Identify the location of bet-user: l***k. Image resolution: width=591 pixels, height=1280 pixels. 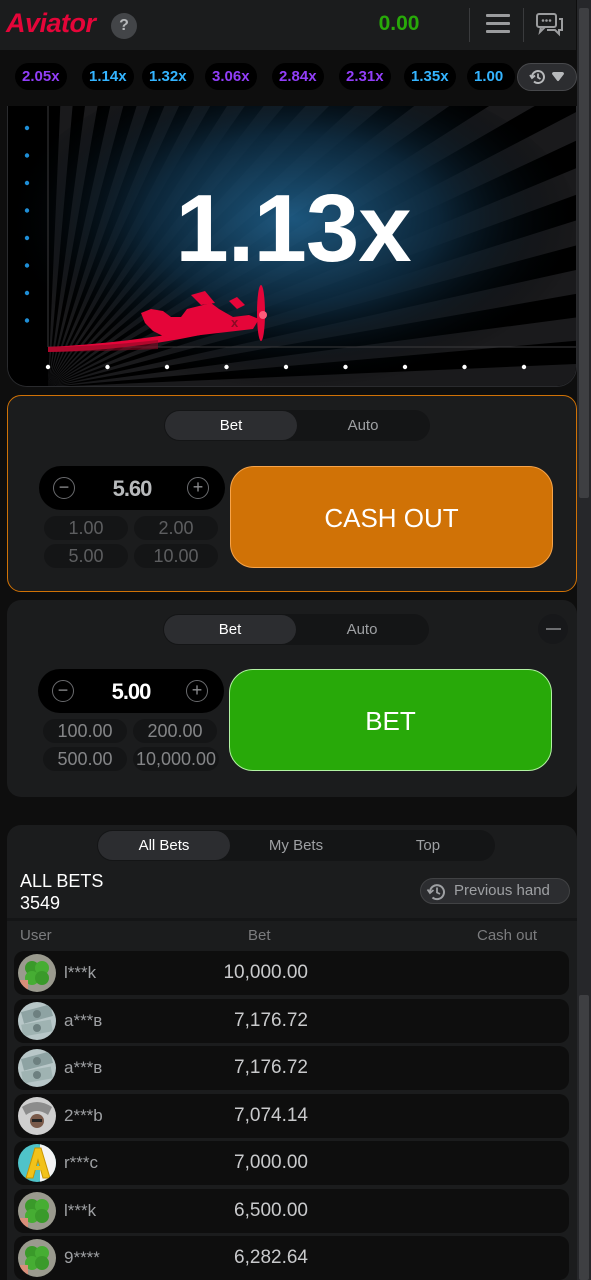
(80, 1210).